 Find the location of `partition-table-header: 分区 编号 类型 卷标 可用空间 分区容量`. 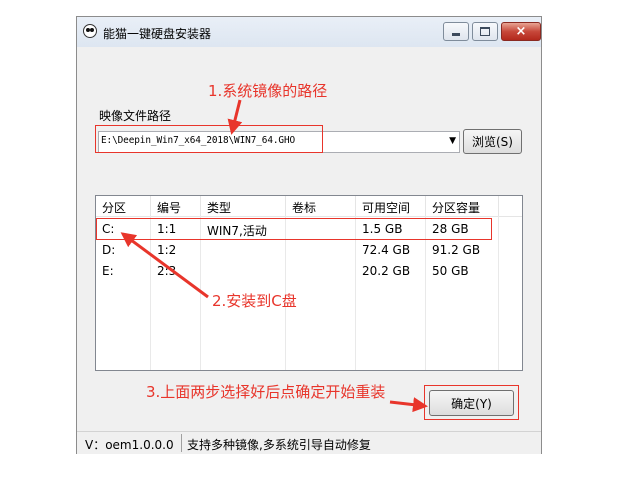

partition-table-header: 分区 编号 类型 卷标 可用空间 分区容量 is located at coordinates (309, 206).